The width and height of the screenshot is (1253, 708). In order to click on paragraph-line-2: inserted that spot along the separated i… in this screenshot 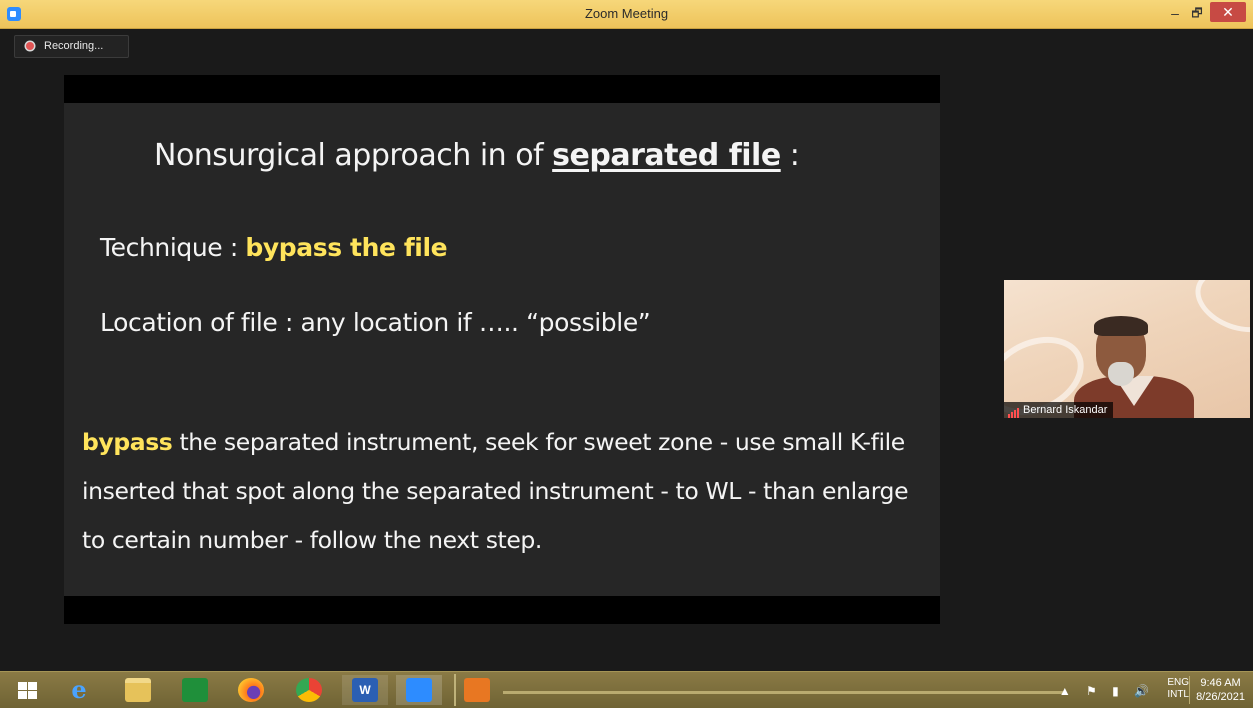, I will do `click(495, 491)`.